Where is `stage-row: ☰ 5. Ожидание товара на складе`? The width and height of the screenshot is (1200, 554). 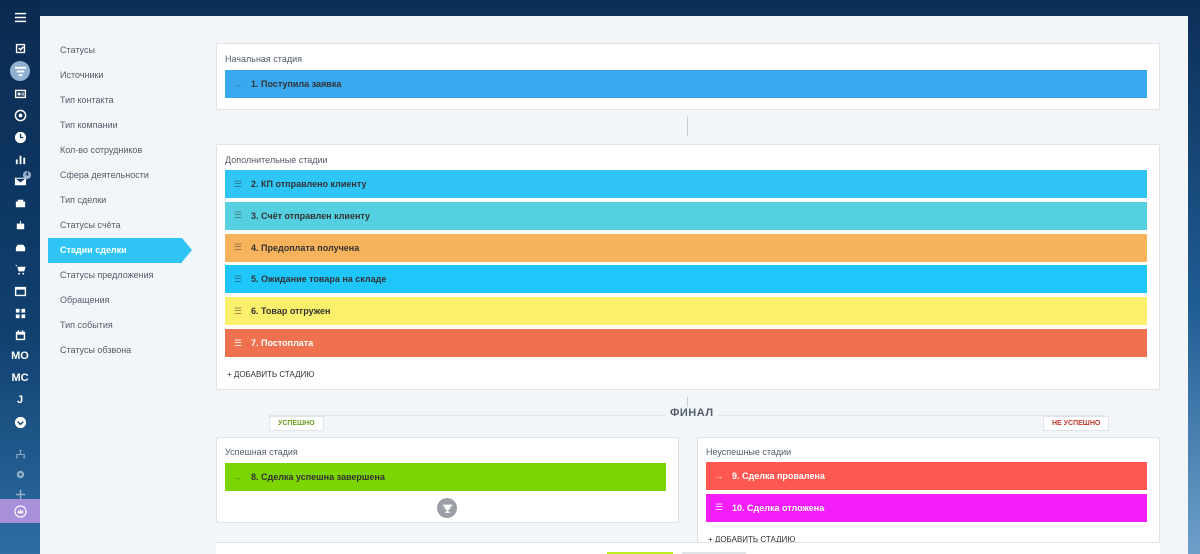 stage-row: ☰ 5. Ожидание товара на складе is located at coordinates (686, 279).